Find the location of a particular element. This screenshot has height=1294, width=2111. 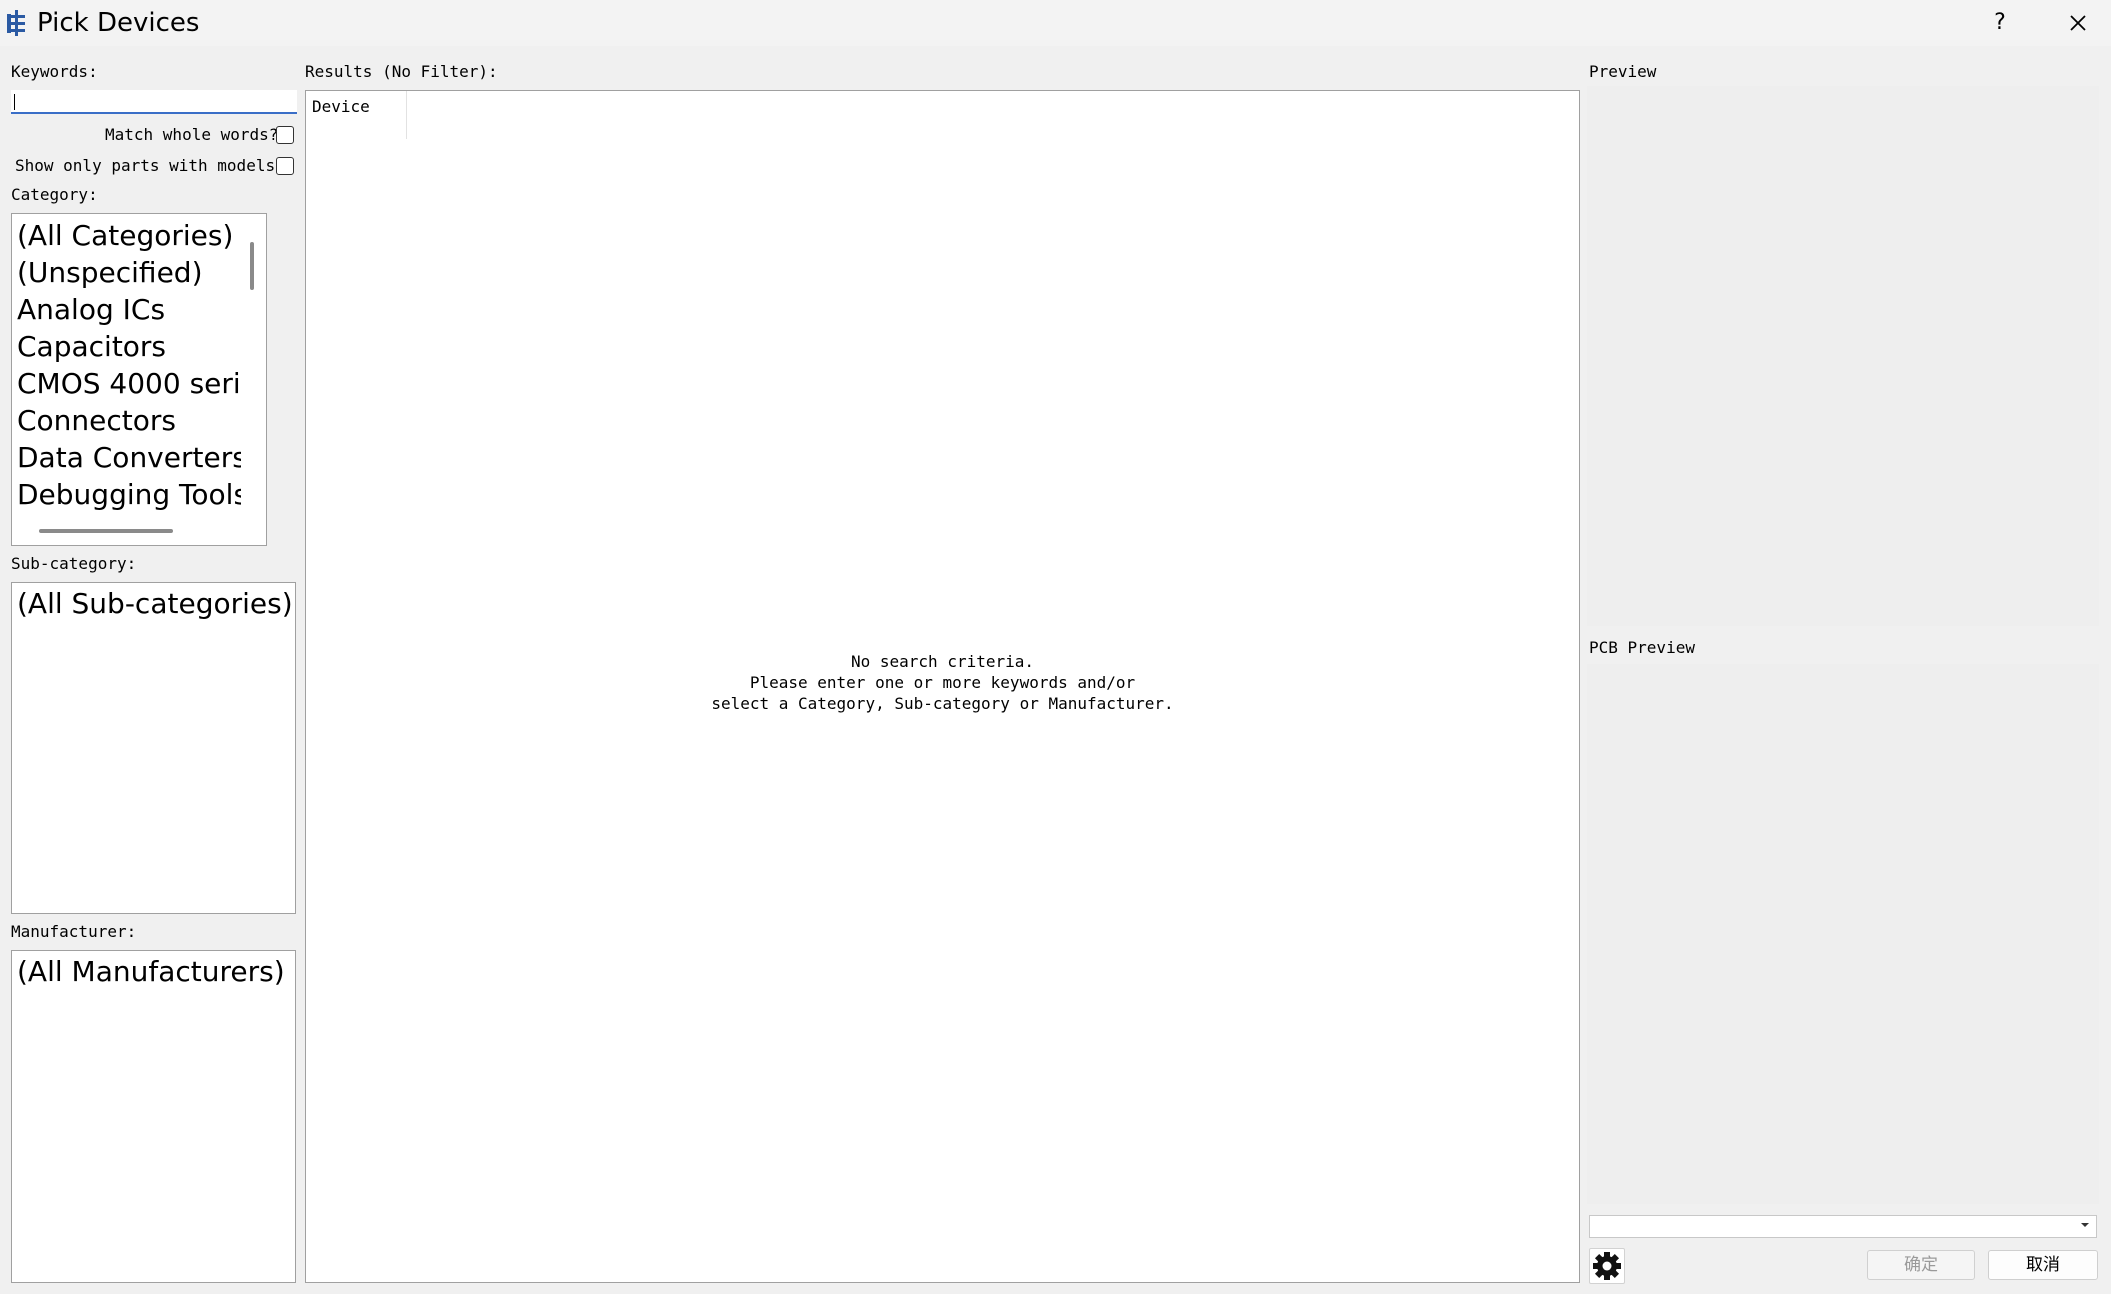

keywords-label: Keywords: is located at coordinates (54, 71).